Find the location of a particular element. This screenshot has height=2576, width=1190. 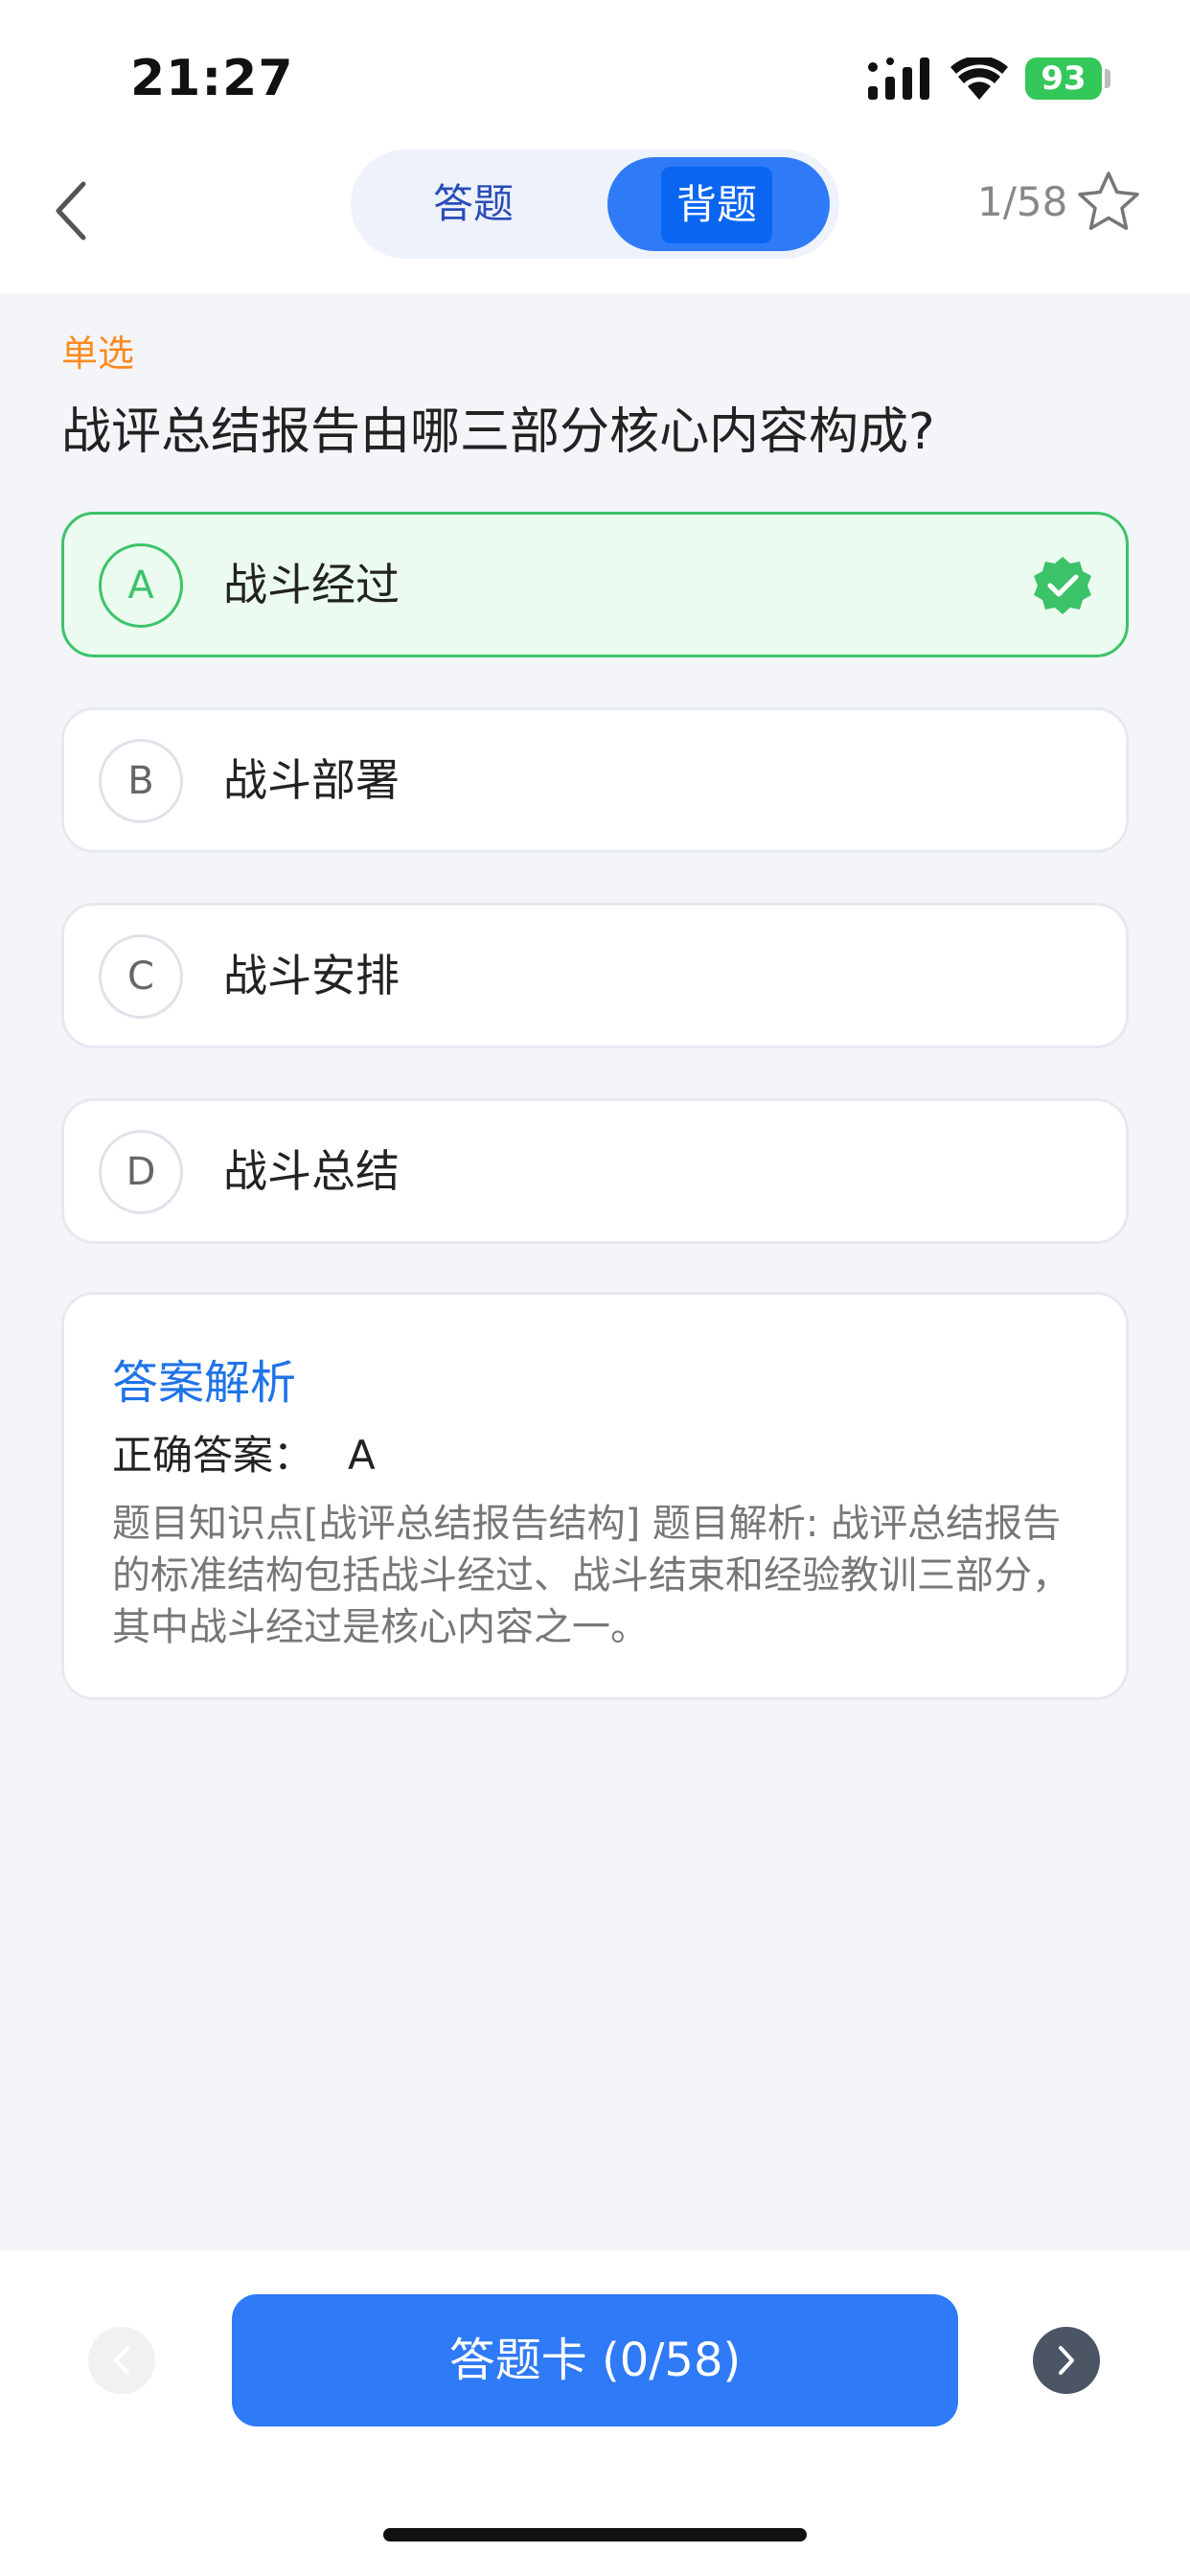

analysis-title: 答案解析 is located at coordinates (205, 1383).